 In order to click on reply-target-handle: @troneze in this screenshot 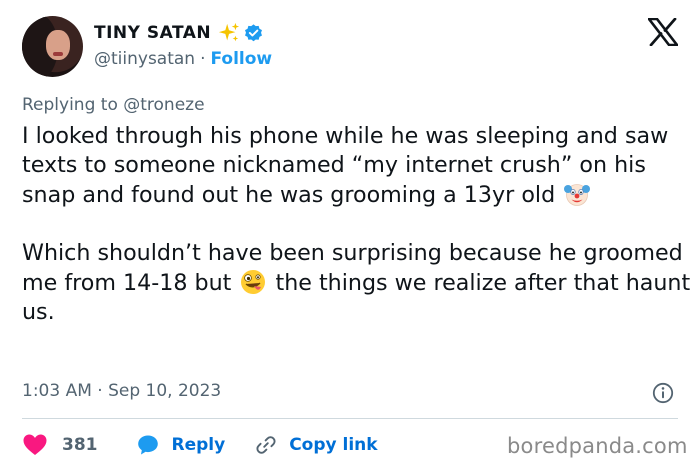, I will do `click(163, 105)`.